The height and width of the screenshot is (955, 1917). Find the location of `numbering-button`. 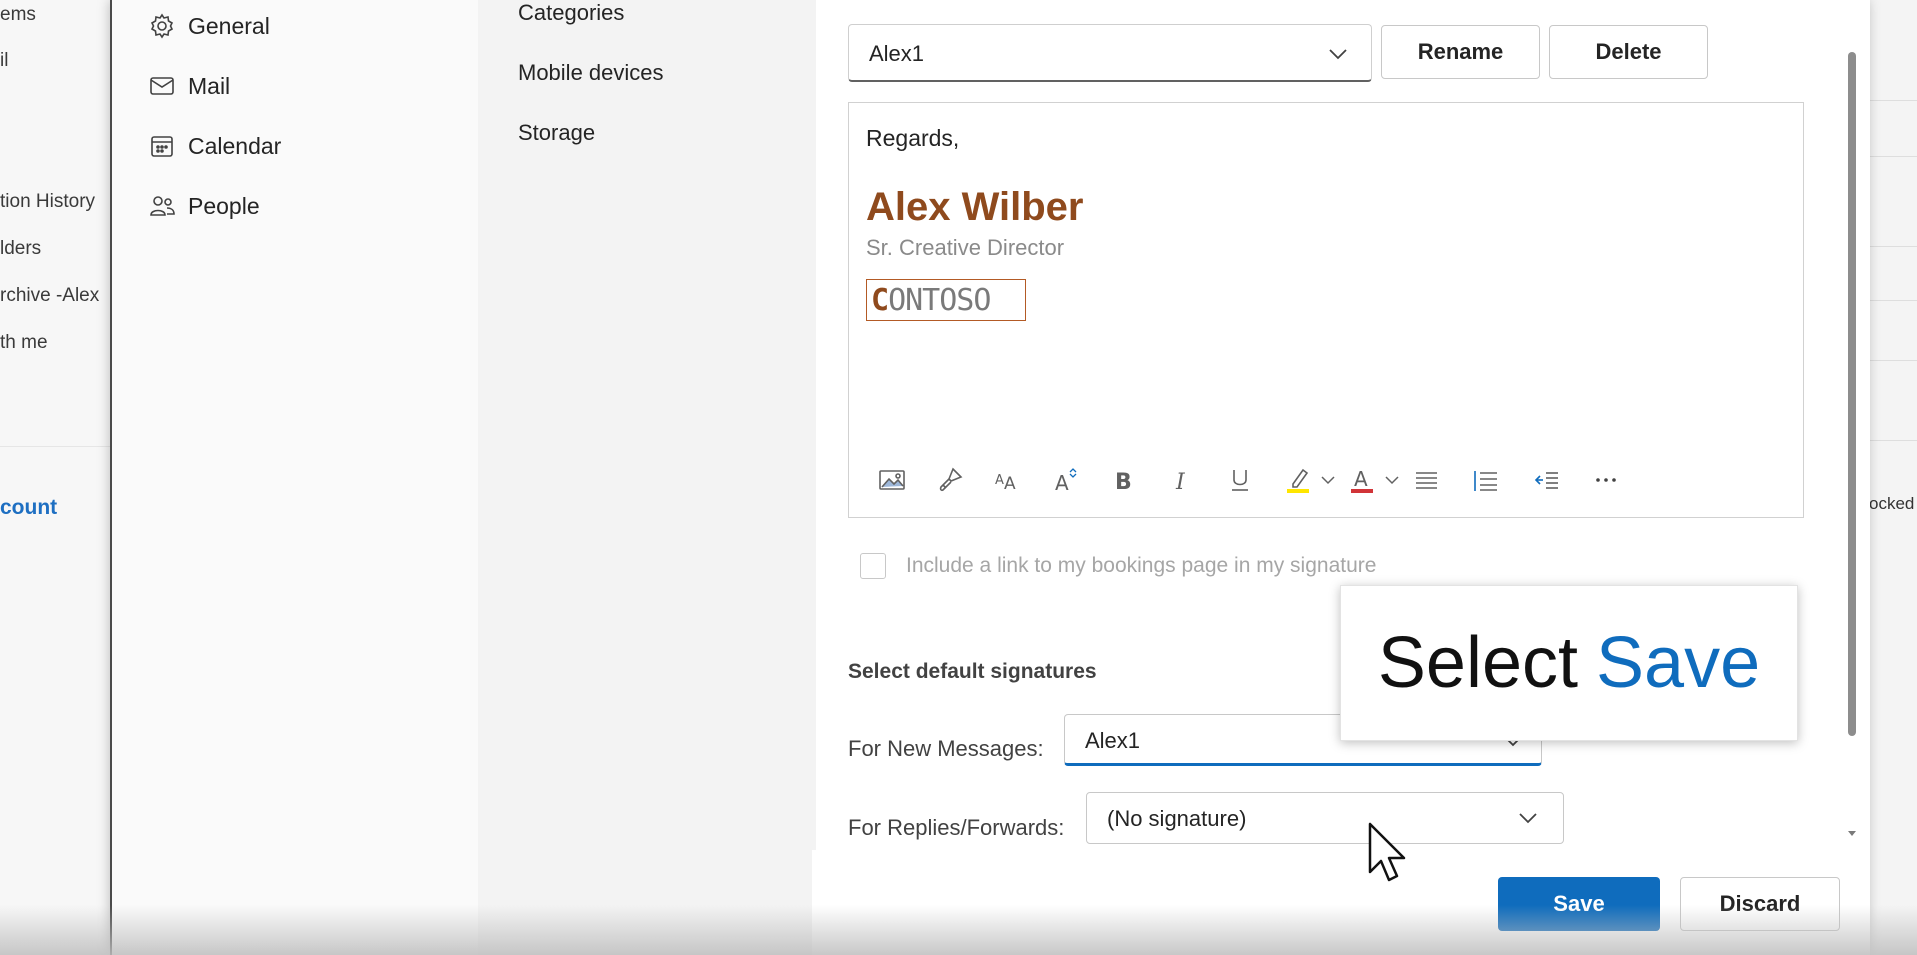

numbering-button is located at coordinates (1486, 480).